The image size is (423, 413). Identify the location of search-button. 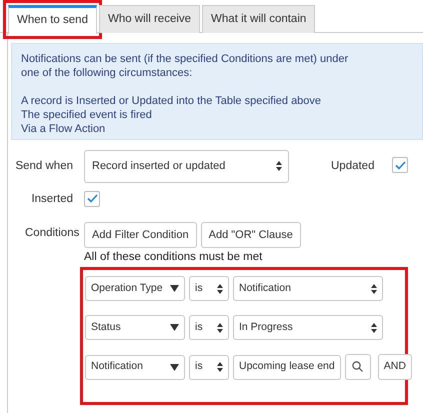
(357, 367).